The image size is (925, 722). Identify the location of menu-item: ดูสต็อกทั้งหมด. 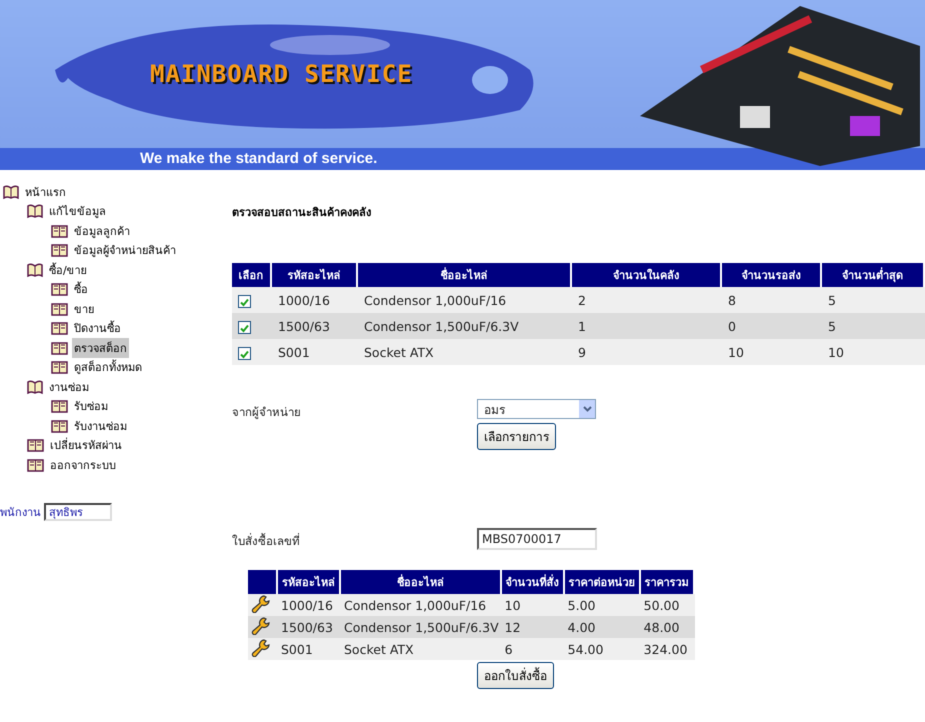
(108, 367).